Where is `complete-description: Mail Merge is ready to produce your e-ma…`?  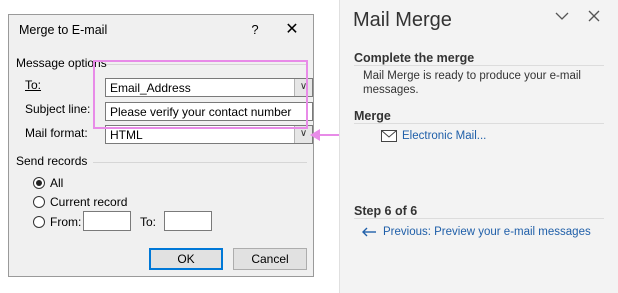 complete-description: Mail Merge is ready to produce your e-ma… is located at coordinates (472, 83).